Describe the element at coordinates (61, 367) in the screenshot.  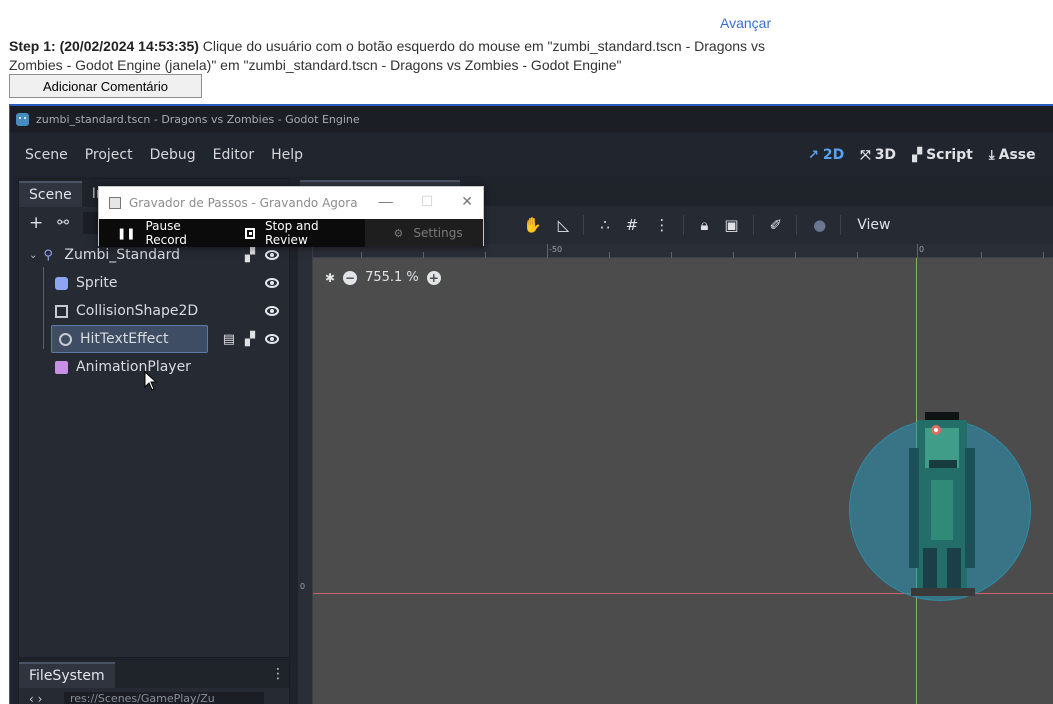
I see `animationplayer-icon` at that location.